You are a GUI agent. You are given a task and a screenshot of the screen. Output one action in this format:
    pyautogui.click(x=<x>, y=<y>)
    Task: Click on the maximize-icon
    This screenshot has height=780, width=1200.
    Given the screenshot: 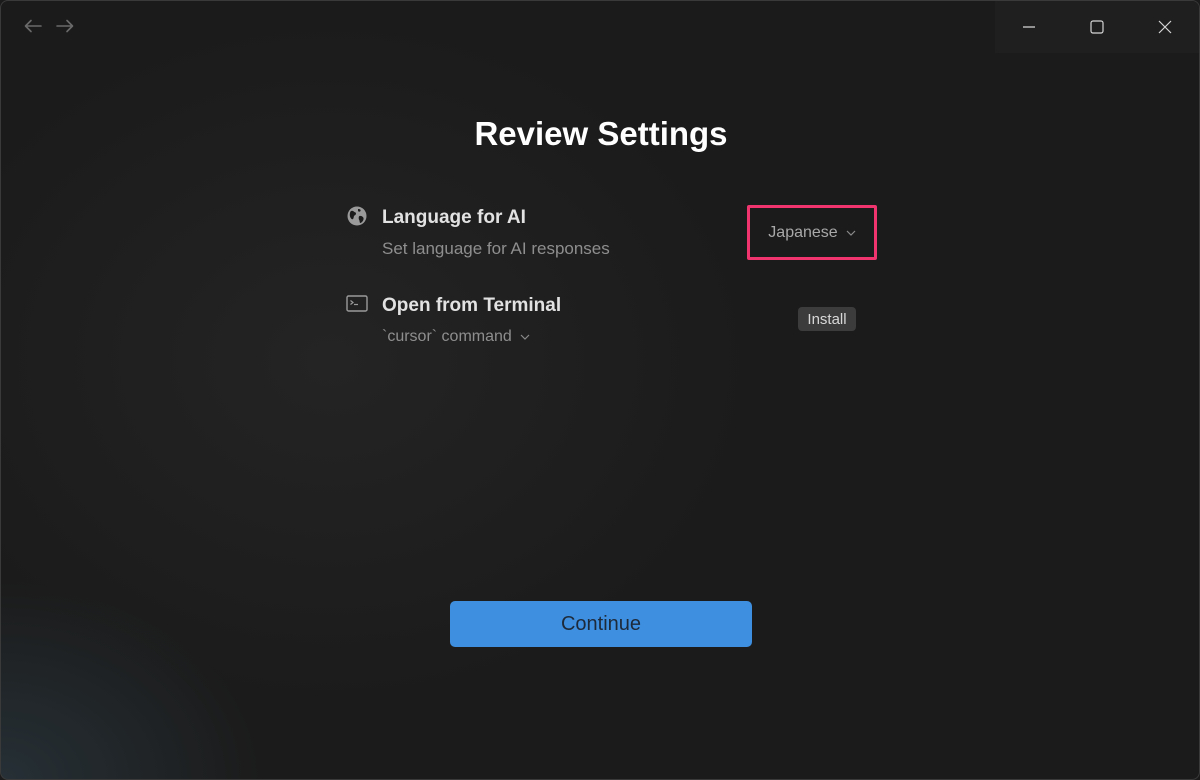 What is the action you would take?
    pyautogui.click(x=1097, y=27)
    